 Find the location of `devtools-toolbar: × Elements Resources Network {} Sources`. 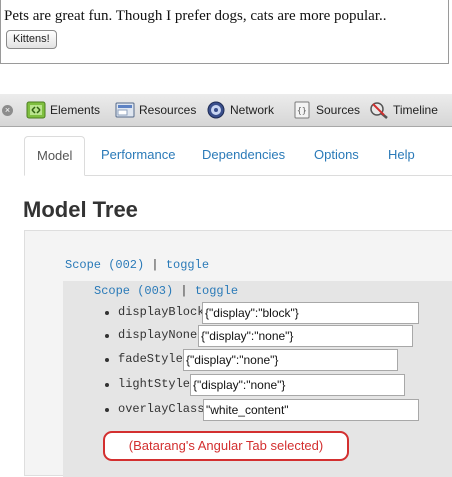

devtools-toolbar: × Elements Resources Network {} Sources is located at coordinates (226, 110).